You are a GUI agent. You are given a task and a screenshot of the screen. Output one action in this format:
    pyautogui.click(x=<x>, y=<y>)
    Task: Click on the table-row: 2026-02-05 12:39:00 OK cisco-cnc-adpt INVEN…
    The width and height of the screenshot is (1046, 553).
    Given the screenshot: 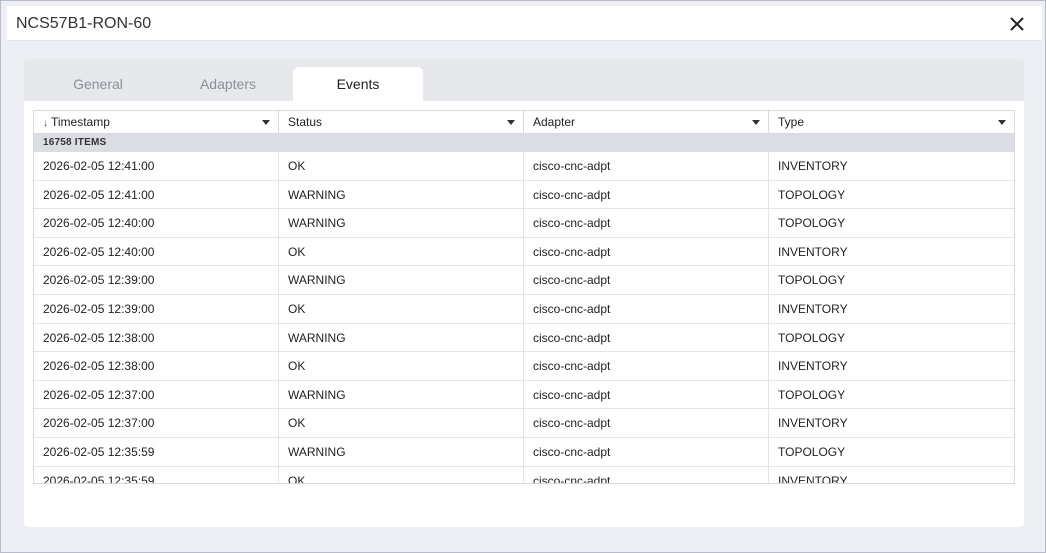 What is the action you would take?
    pyautogui.click(x=524, y=309)
    